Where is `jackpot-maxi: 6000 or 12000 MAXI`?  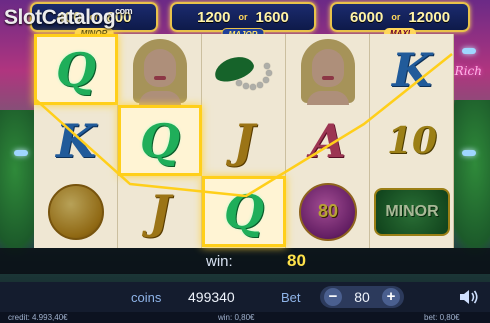 jackpot-maxi: 6000 or 12000 MAXI is located at coordinates (400, 20).